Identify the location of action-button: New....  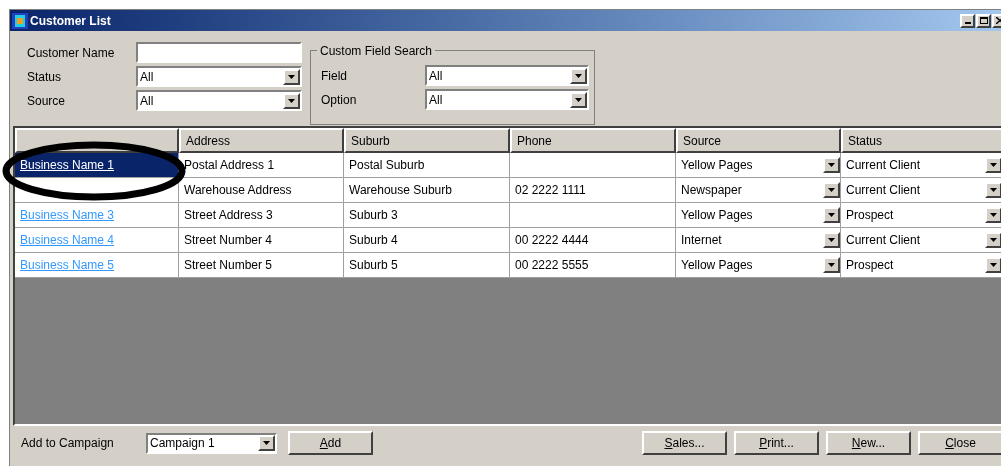
(868, 443).